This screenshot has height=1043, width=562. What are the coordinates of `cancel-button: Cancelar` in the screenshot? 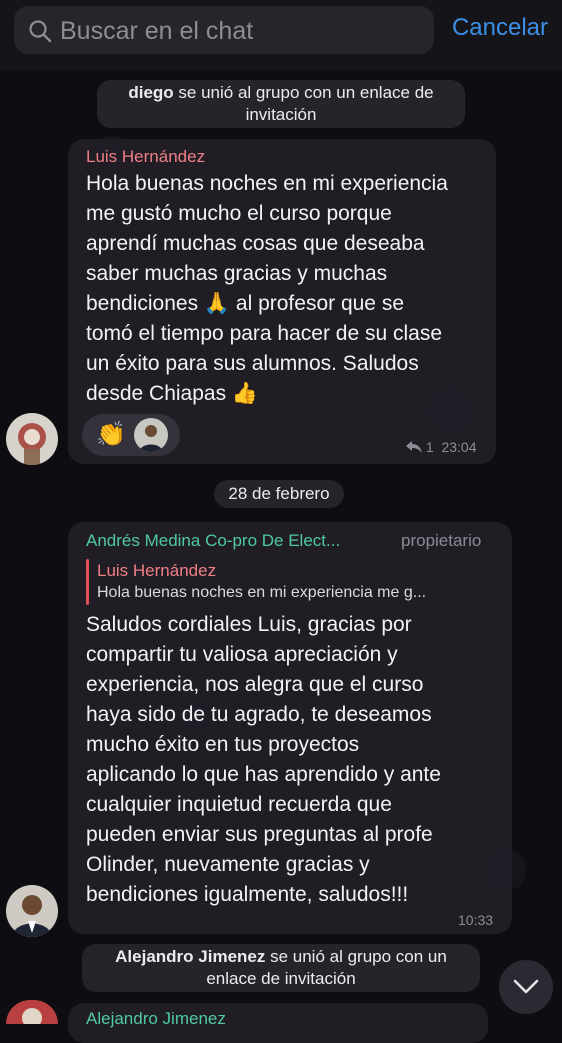 It's located at (500, 28).